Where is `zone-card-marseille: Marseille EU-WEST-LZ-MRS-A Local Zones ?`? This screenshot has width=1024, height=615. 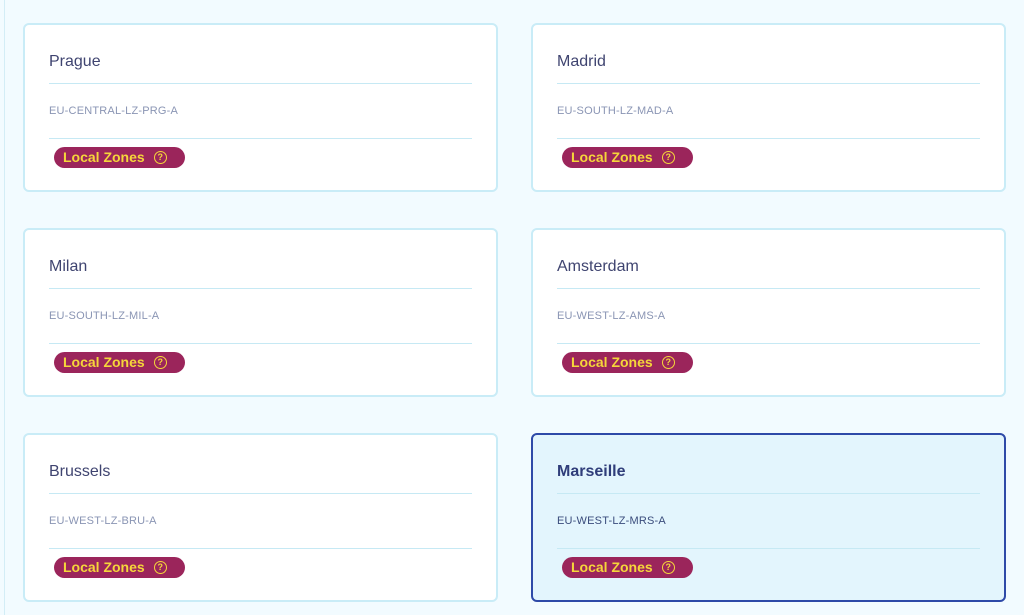
zone-card-marseille: Marseille EU-WEST-LZ-MRS-A Local Zones ? is located at coordinates (768, 517).